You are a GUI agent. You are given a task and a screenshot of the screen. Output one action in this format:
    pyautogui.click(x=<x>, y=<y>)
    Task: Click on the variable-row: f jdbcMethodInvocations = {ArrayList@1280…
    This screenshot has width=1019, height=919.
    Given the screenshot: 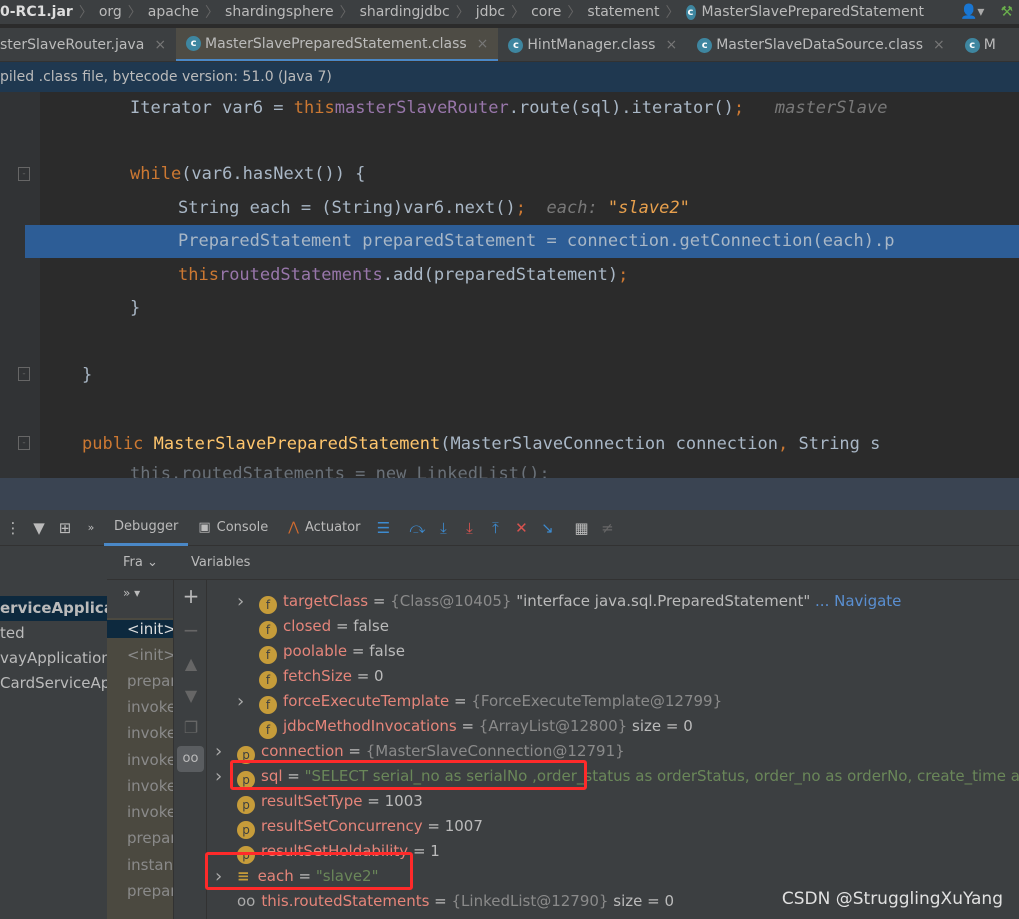 What is the action you would take?
    pyautogui.click(x=476, y=726)
    